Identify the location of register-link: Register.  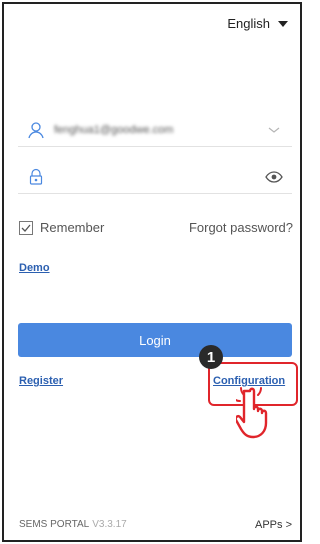
(41, 381).